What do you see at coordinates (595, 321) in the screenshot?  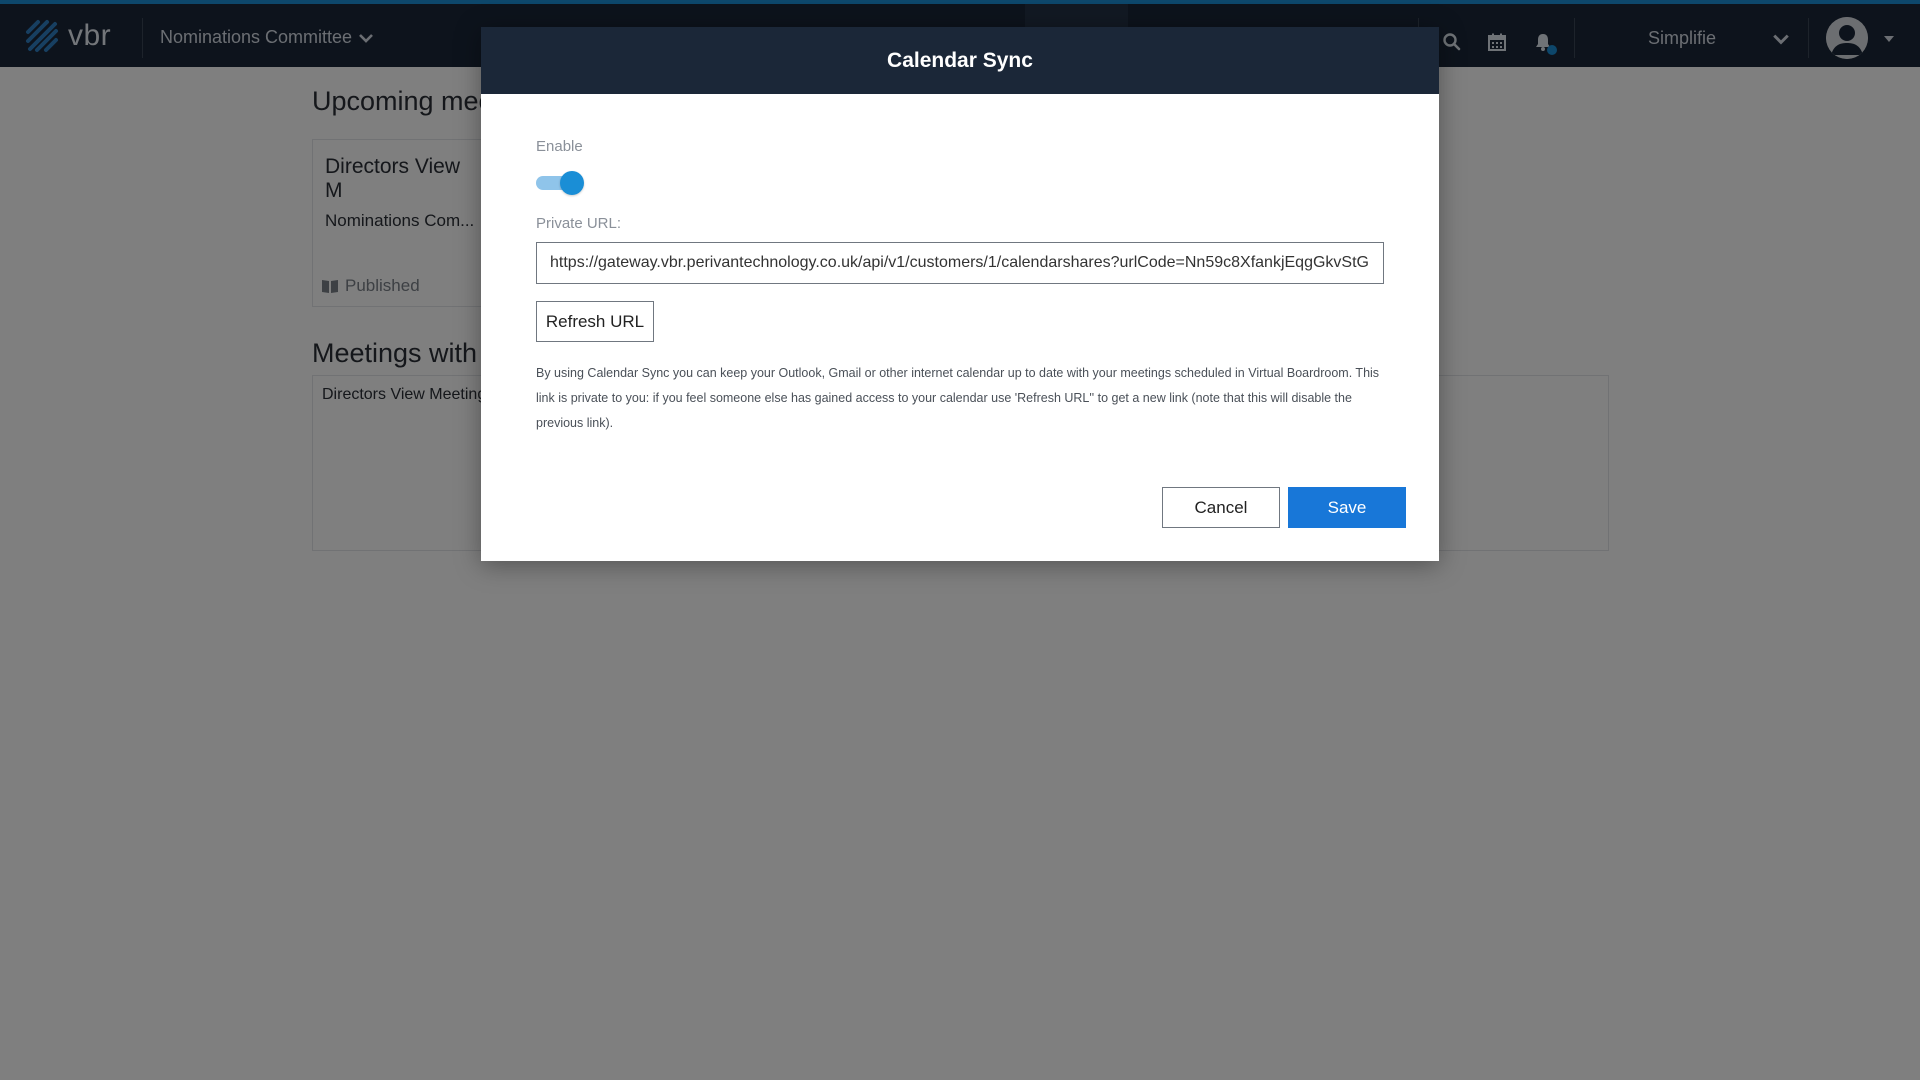 I see `refresh-url-button: Refresh URL` at bounding box center [595, 321].